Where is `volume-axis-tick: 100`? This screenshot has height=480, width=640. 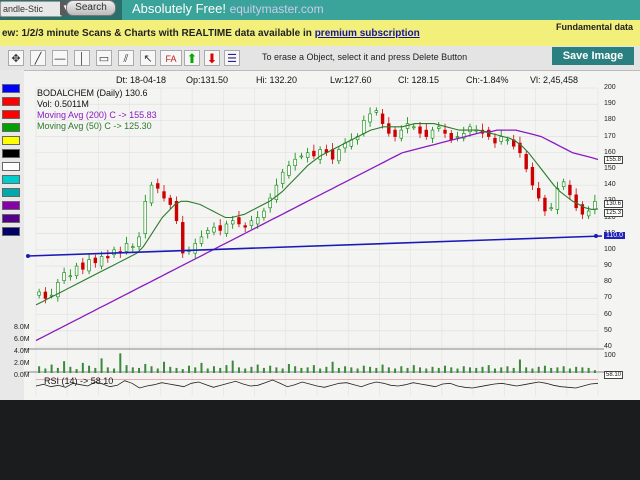 volume-axis-tick: 100 is located at coordinates (610, 355).